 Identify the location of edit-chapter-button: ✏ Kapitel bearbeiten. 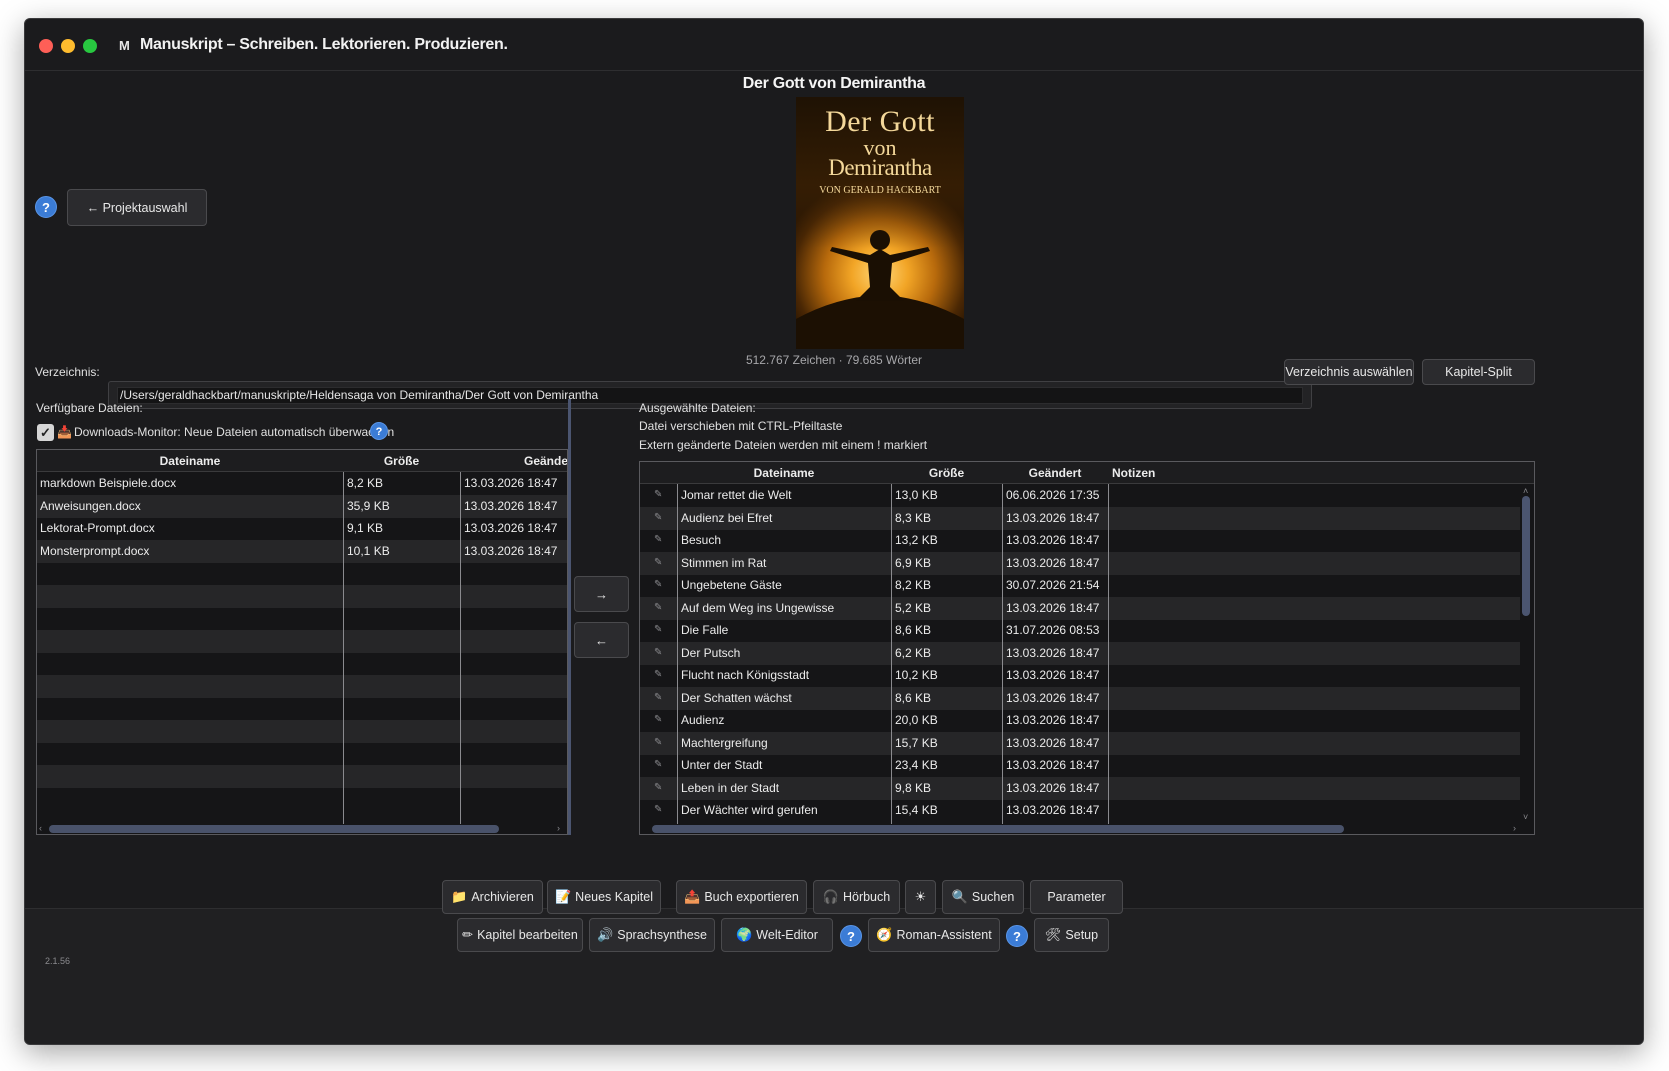
(520, 935).